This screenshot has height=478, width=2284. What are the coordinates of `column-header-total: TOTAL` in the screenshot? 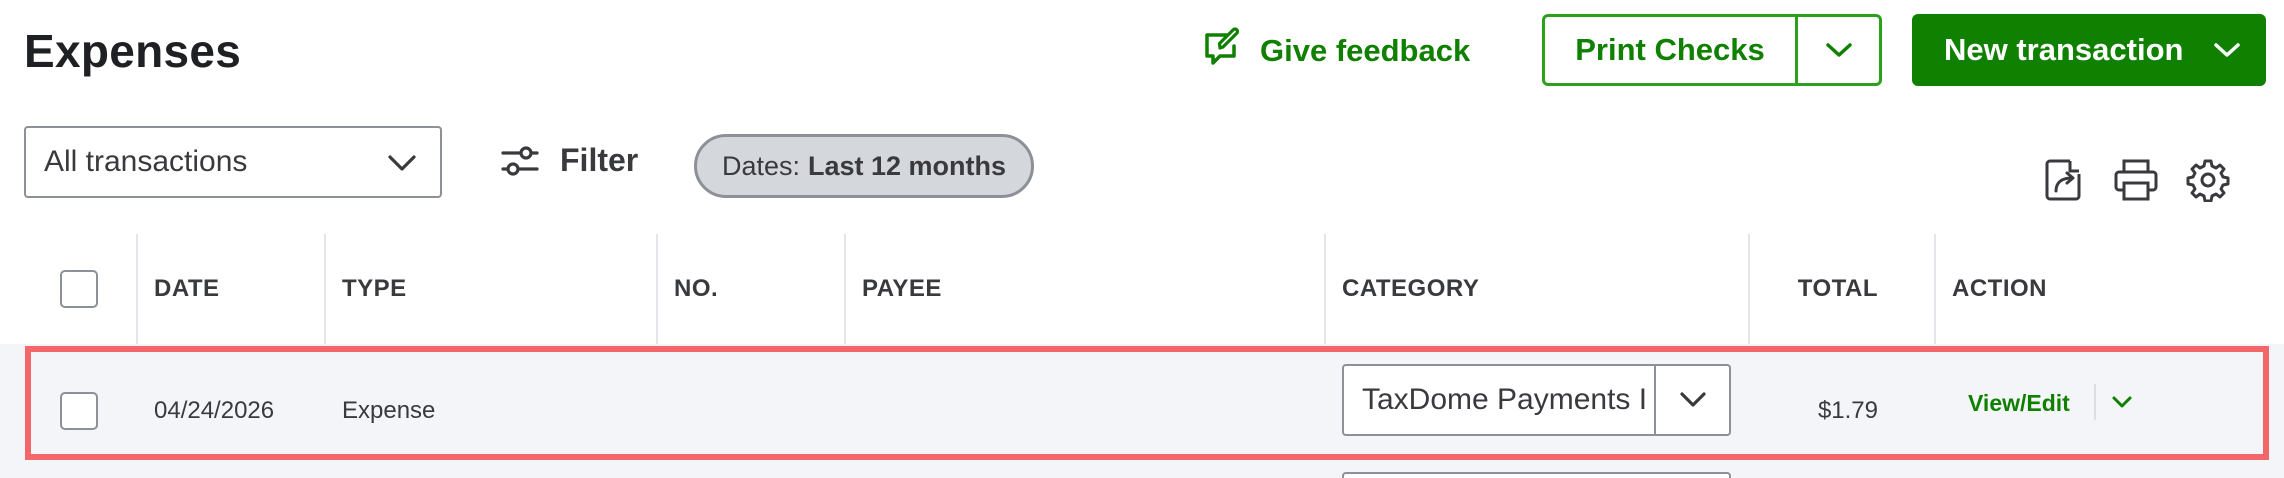 It's located at (1813, 289).